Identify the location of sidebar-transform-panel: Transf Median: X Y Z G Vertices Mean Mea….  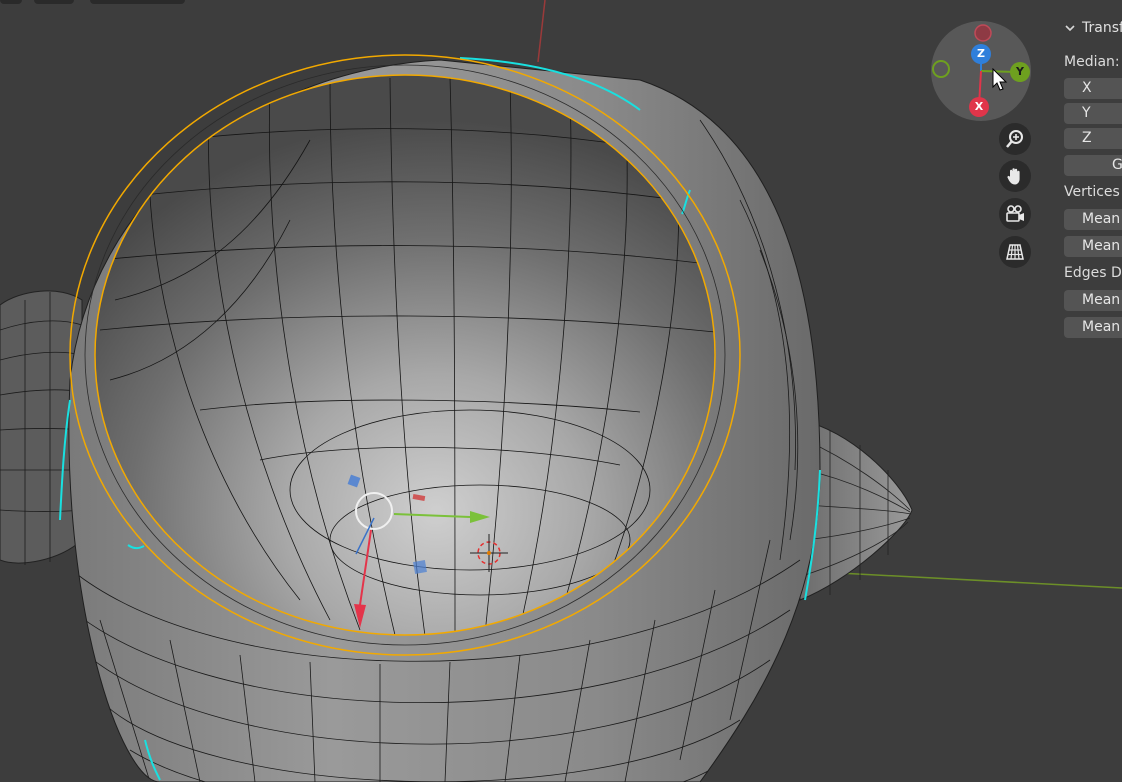
(1087, 391).